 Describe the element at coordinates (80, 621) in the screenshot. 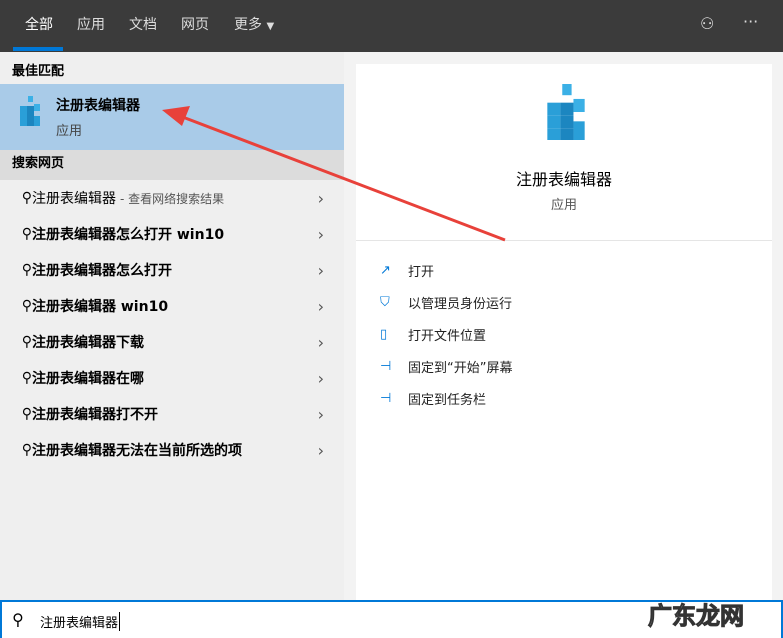

I see `search-input: 注册表编辑器` at that location.